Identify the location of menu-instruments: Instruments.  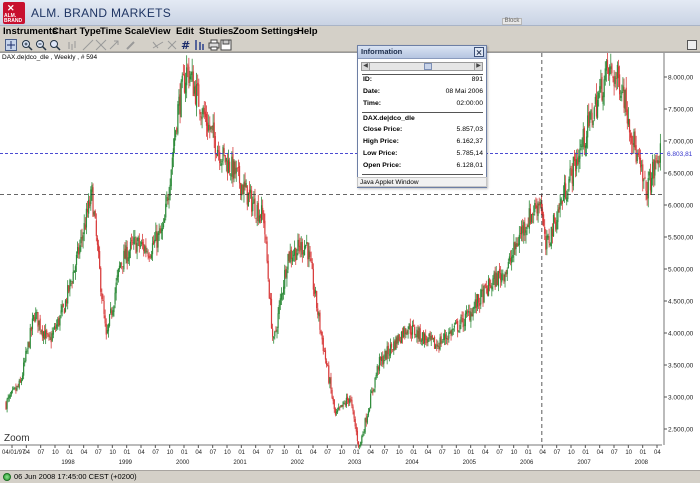
(30, 32).